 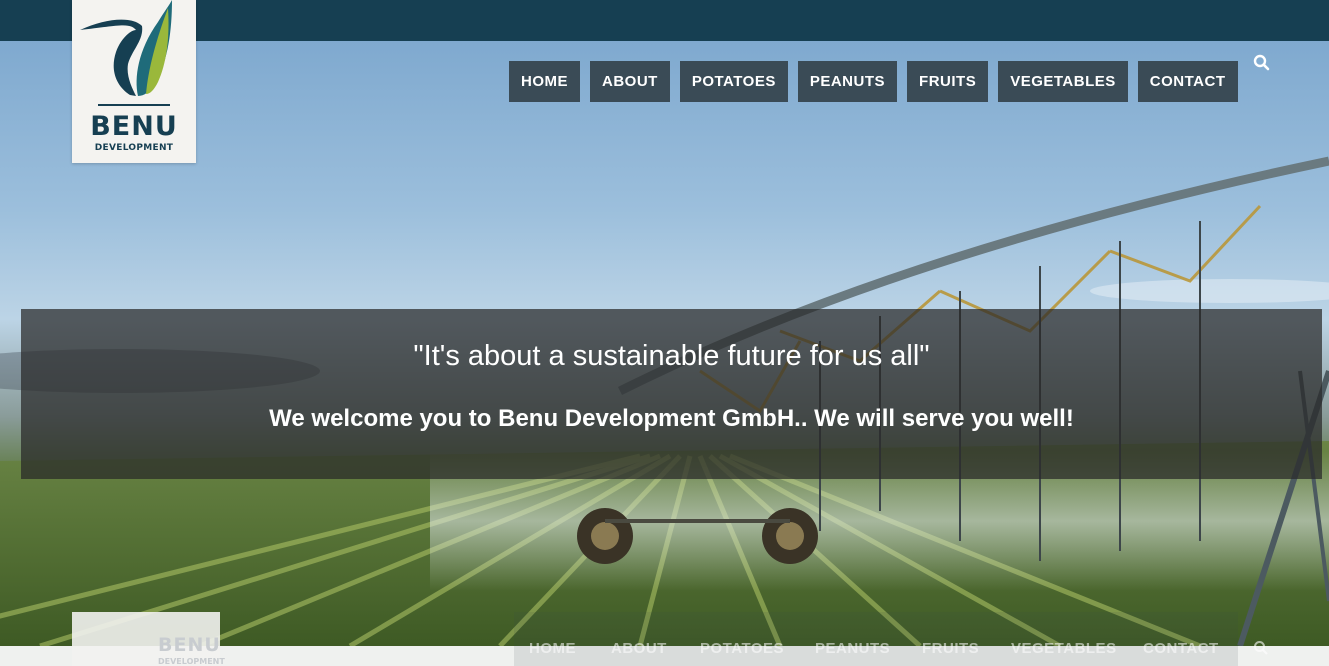 What do you see at coordinates (191, 661) in the screenshot?
I see `sticky-logo-tagline: DEVELOPMENT` at bounding box center [191, 661].